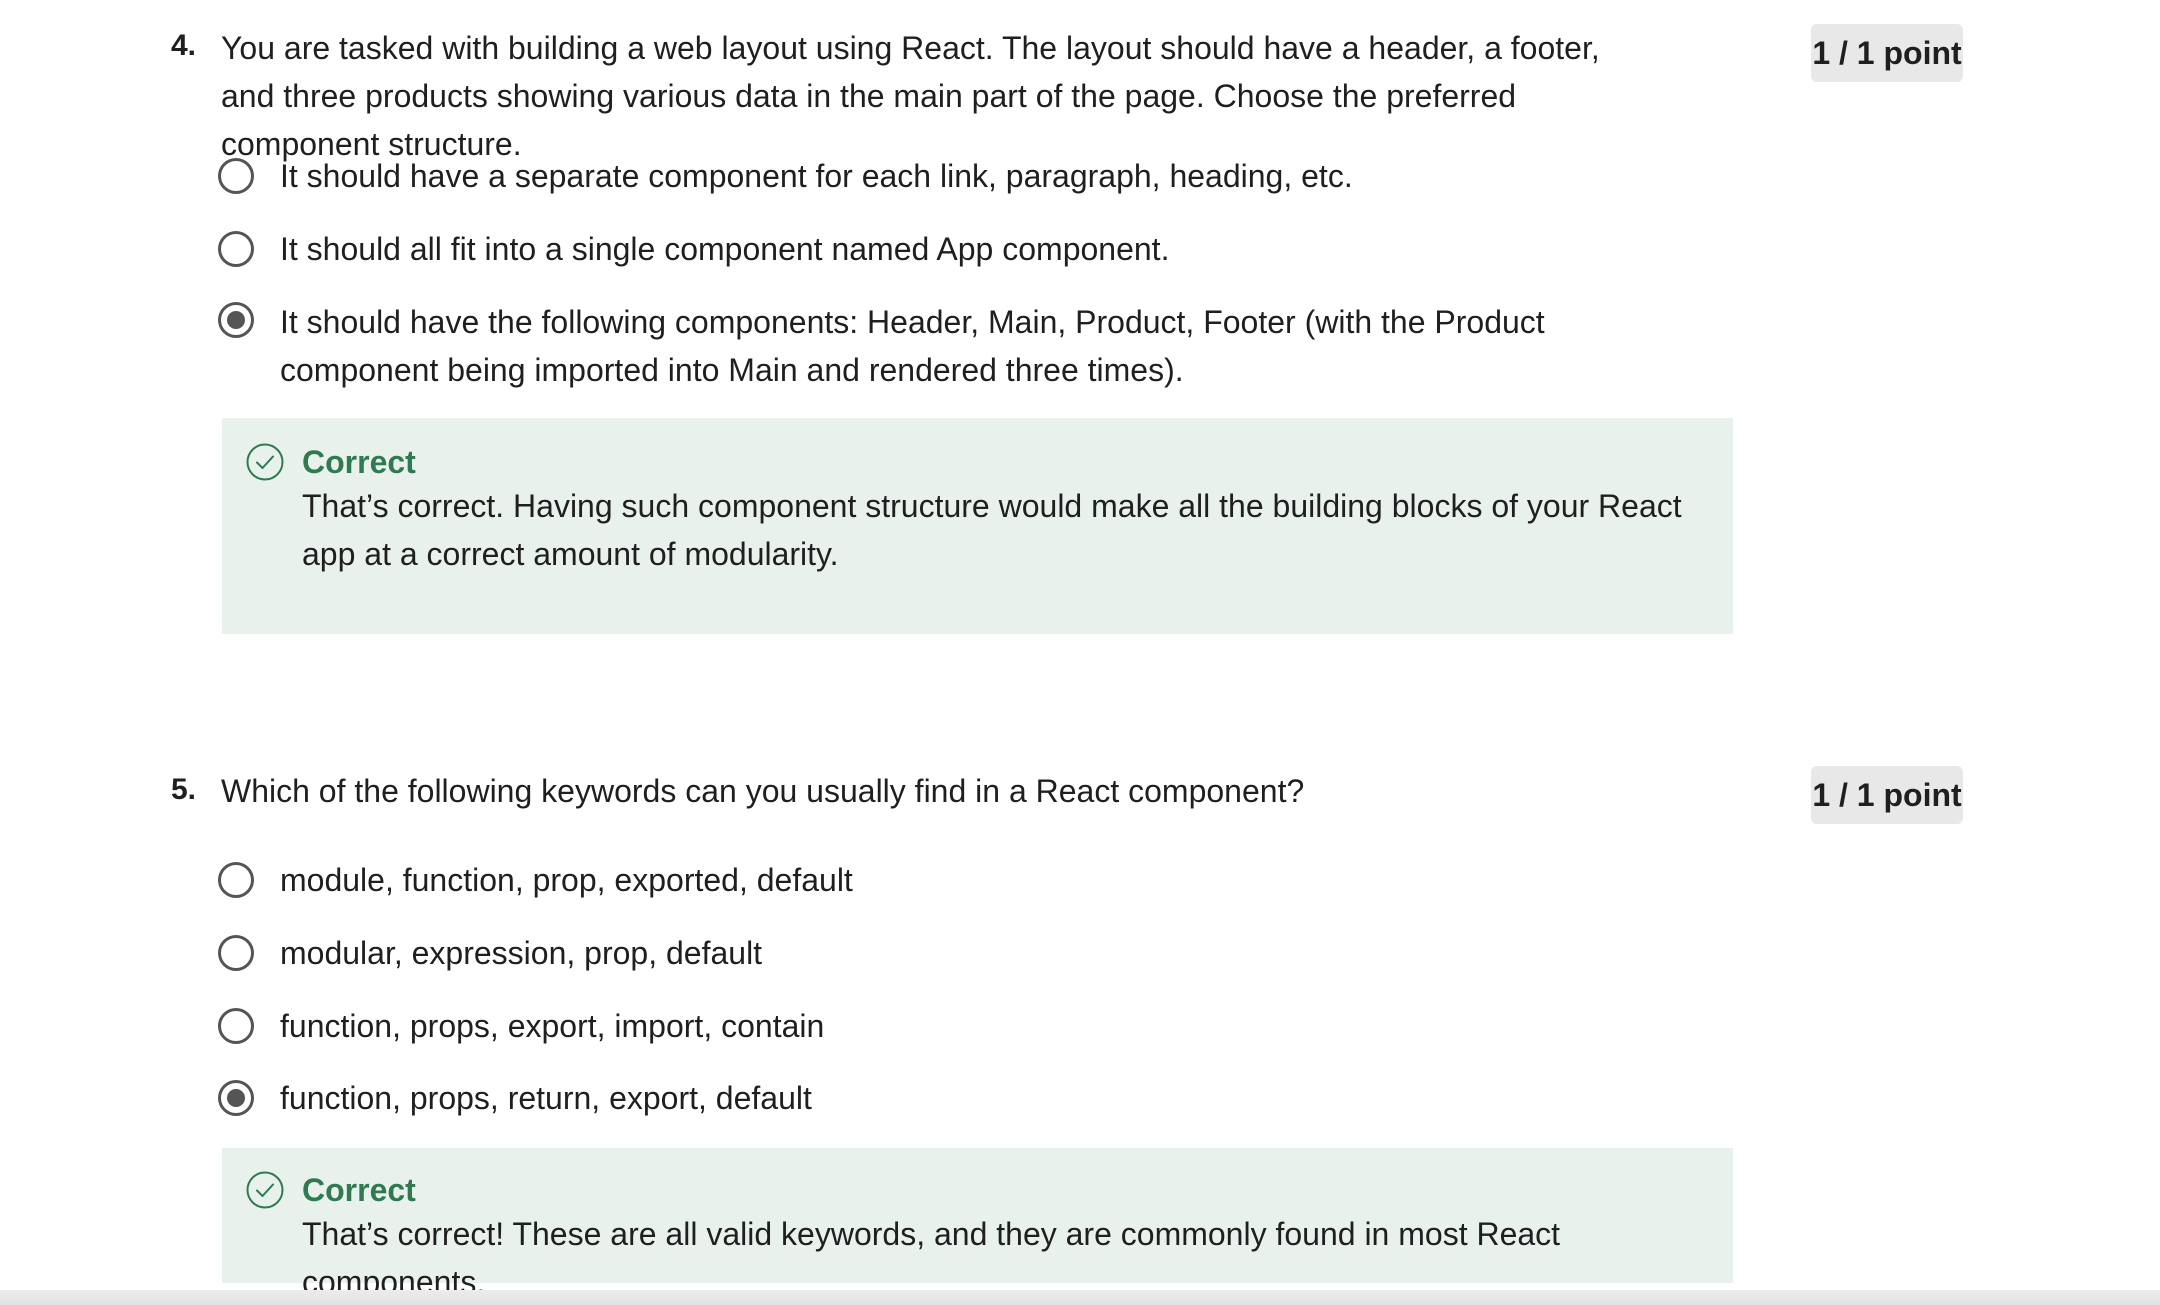 This screenshot has height=1305, width=2160. Describe the element at coordinates (990, 1026) in the screenshot. I see `option-label: function, props, export, import, contain` at that location.